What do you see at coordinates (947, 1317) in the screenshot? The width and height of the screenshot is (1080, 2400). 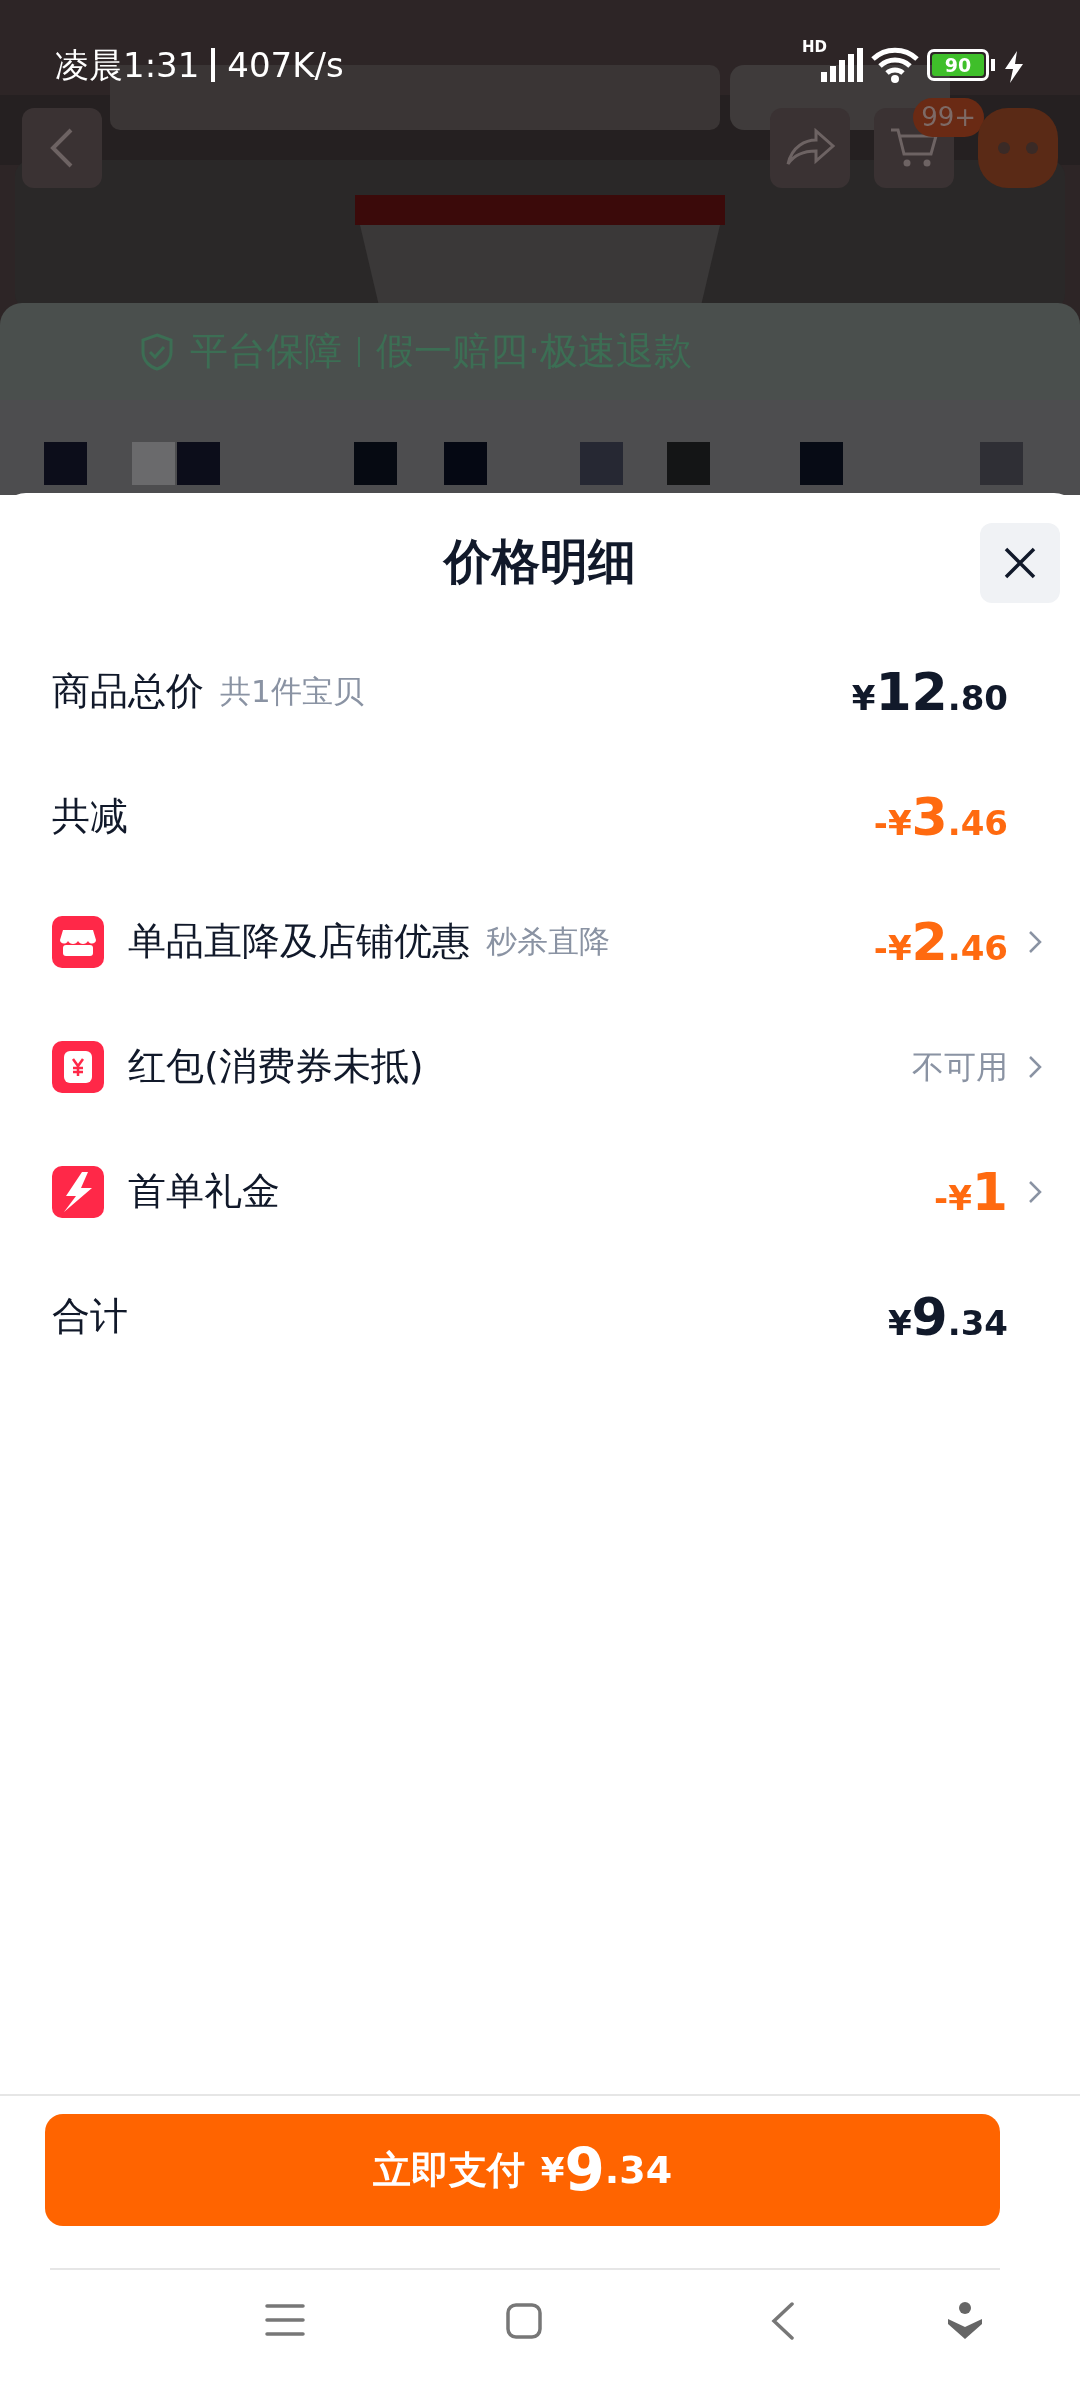 I see `price-amount: ¥9.34` at bounding box center [947, 1317].